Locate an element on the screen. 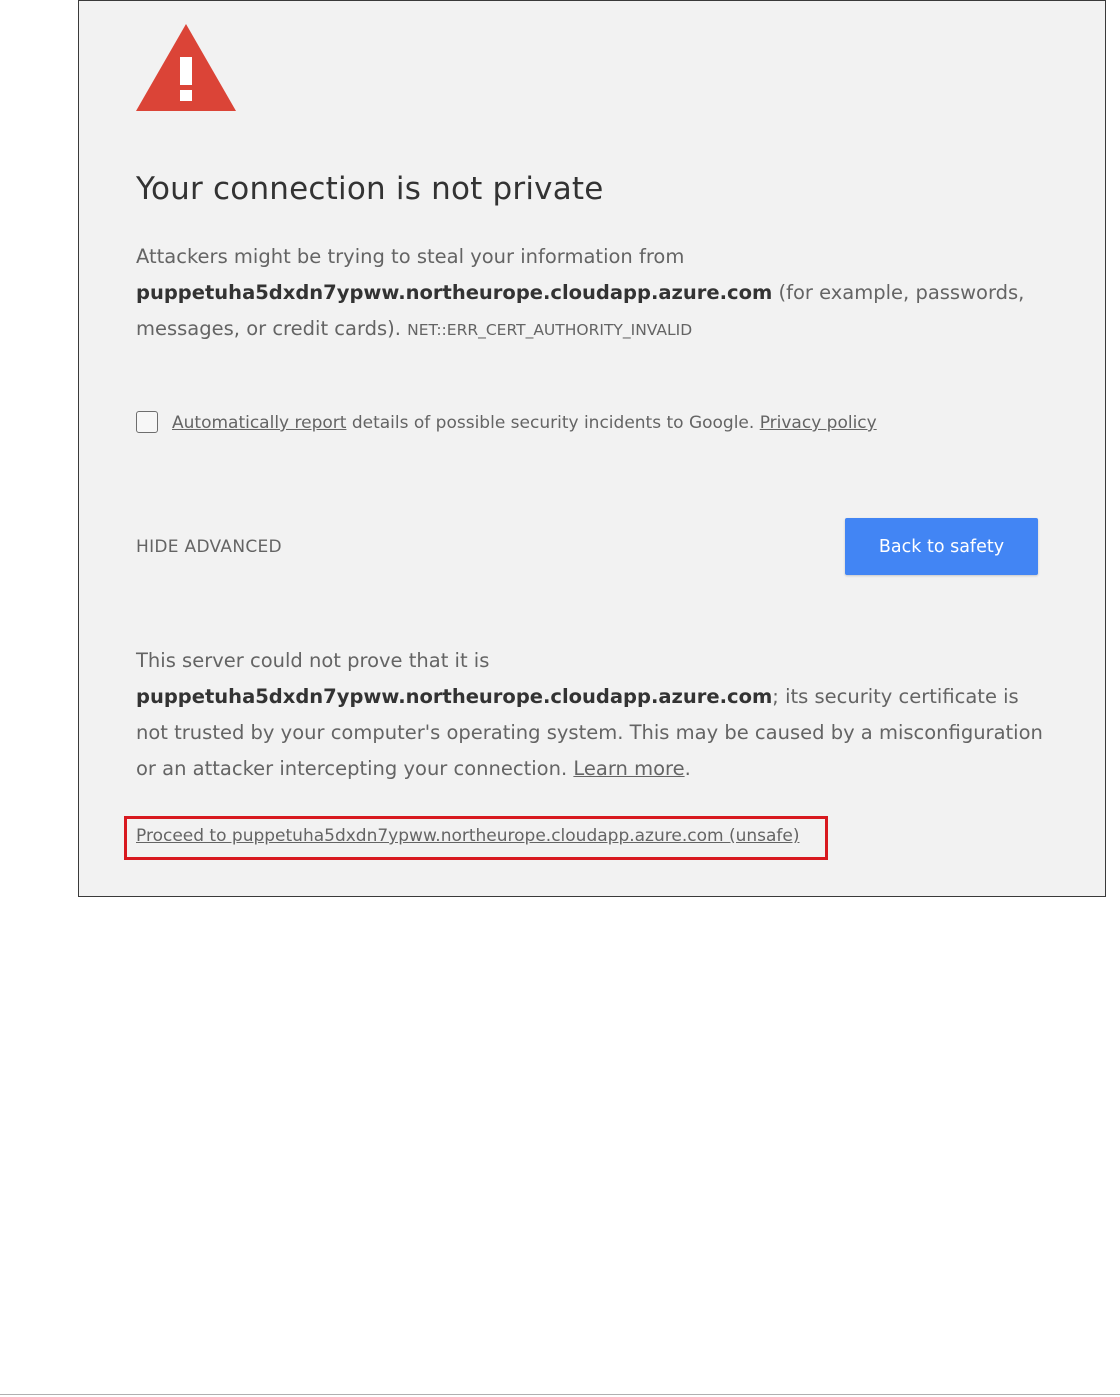  learn-more-link: Learn more is located at coordinates (628, 768).